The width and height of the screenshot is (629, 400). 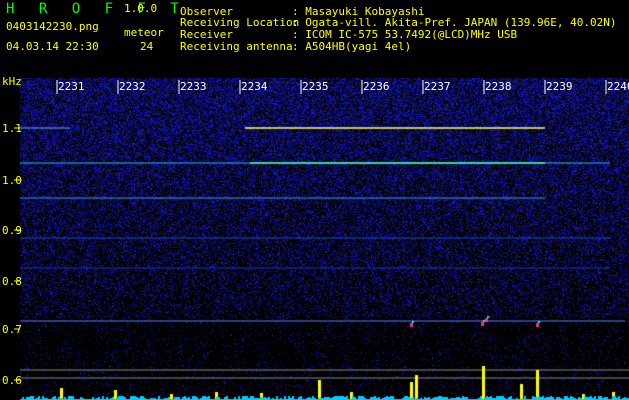 I want to click on y-unit-label: kHz, so click(x=12, y=81).